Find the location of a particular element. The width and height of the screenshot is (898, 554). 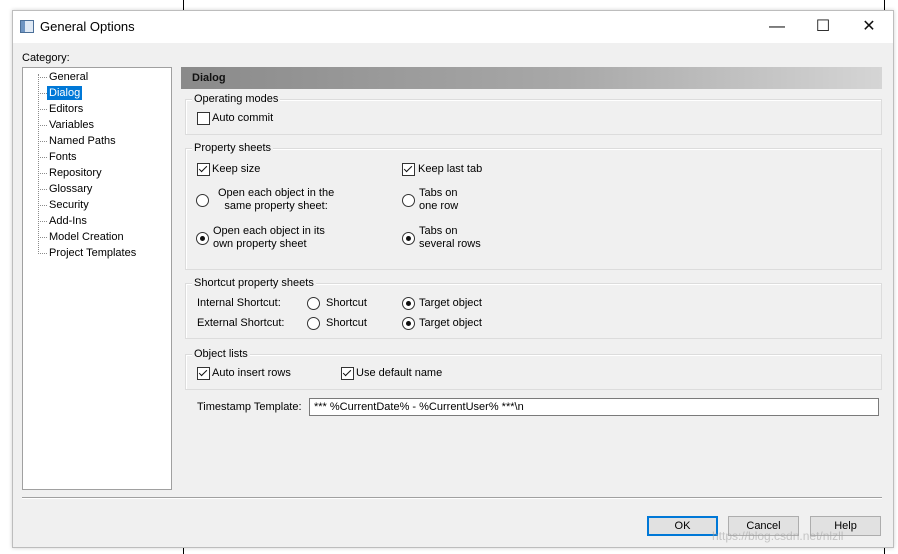

category-item-fonts: Fonts is located at coordinates (63, 157).